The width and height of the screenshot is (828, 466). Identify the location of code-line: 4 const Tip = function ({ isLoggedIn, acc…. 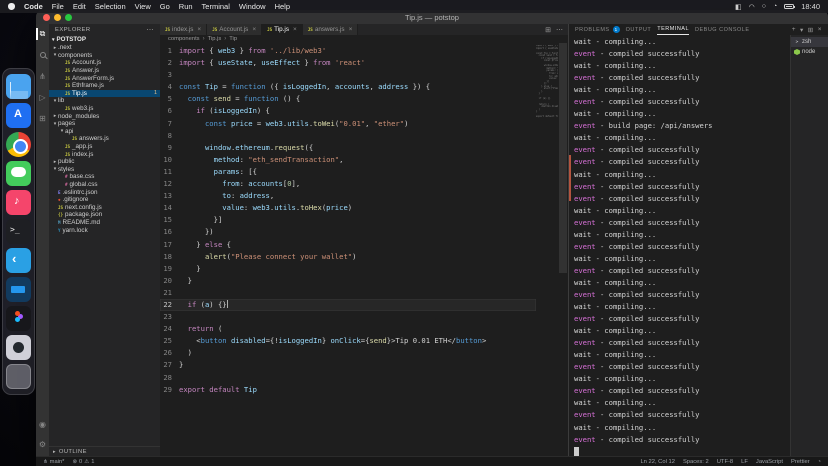
(348, 87).